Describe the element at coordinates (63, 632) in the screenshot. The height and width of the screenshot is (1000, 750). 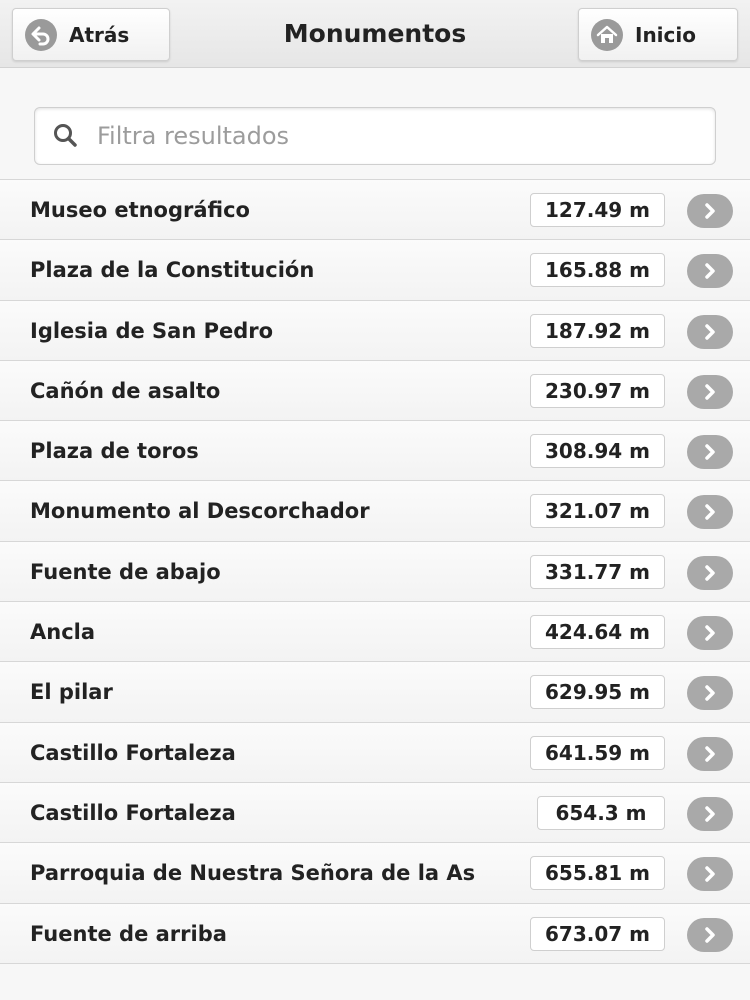
I see `list-item-name: Ancla` at that location.